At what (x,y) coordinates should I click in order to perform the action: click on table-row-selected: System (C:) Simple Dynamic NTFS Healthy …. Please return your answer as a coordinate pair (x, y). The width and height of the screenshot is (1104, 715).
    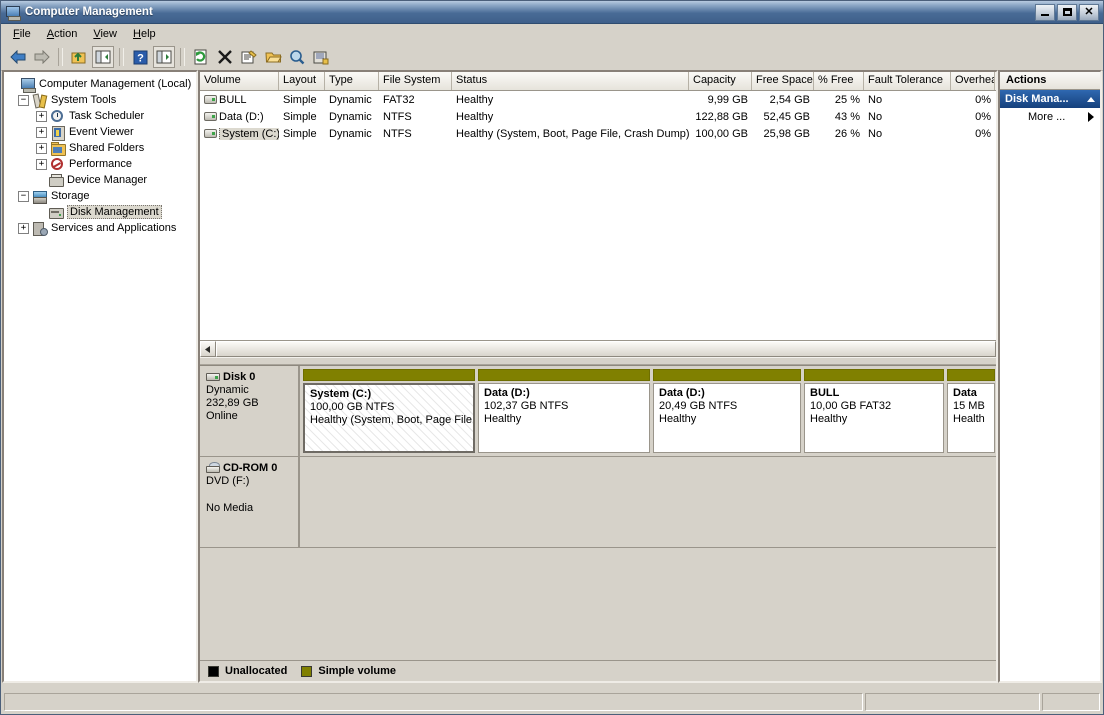
    Looking at the image, I should click on (598, 133).